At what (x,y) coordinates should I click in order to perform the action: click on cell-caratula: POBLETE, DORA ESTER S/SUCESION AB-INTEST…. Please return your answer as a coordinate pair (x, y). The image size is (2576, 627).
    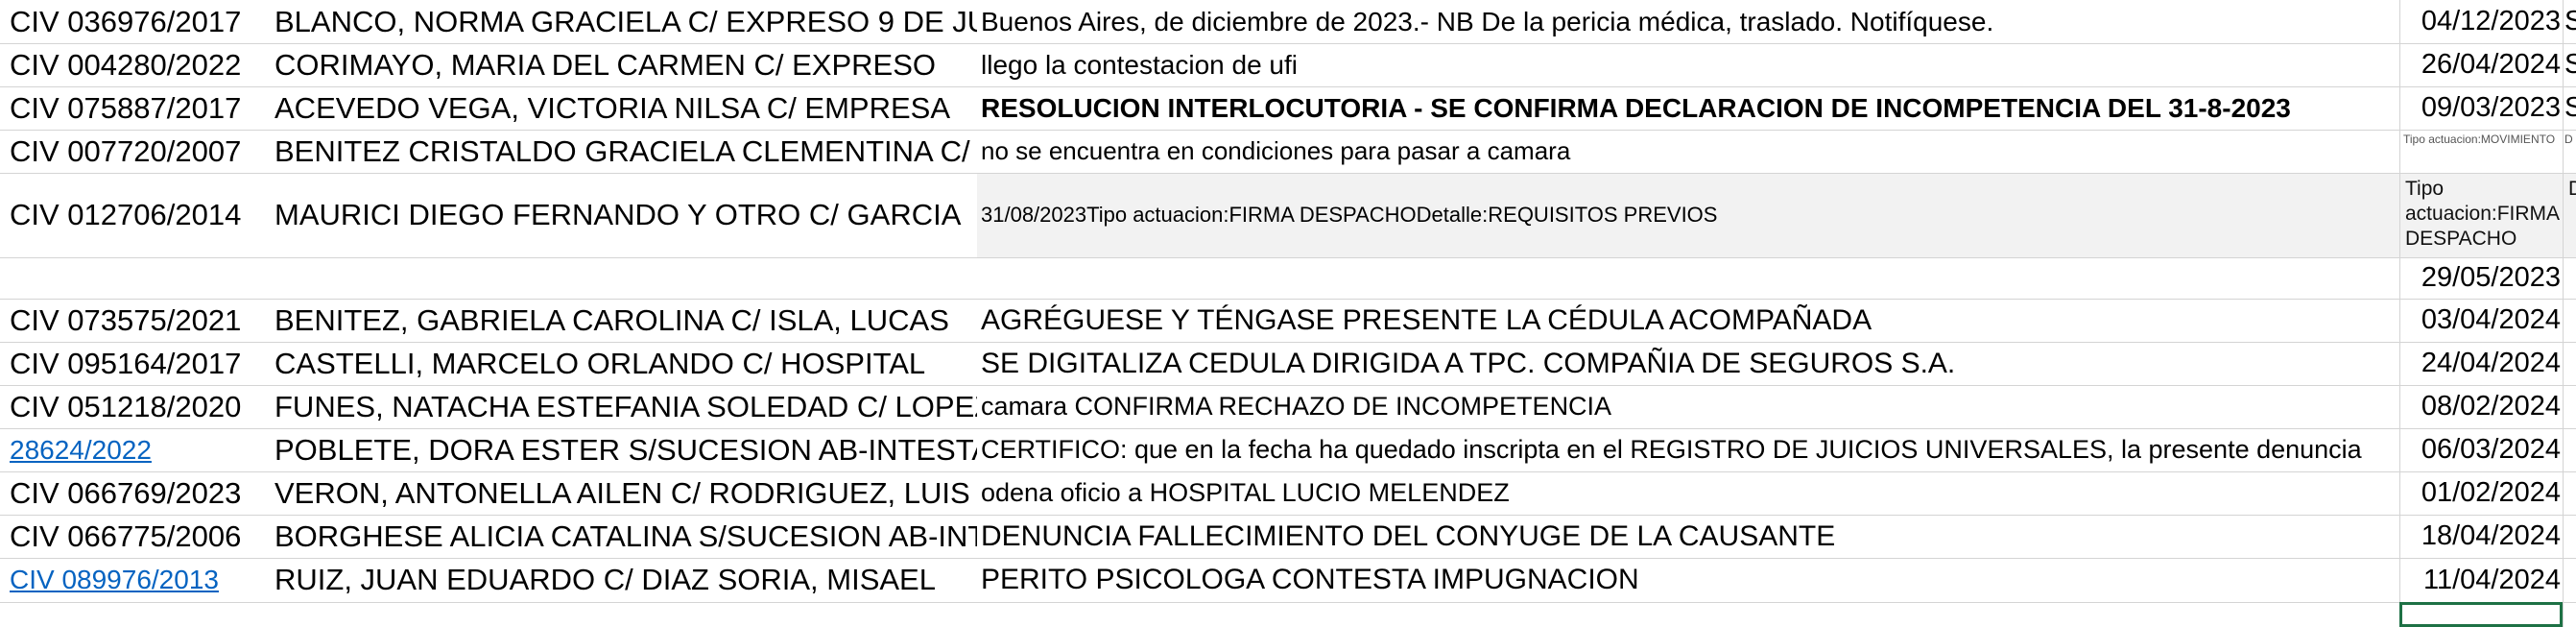
    Looking at the image, I should click on (624, 450).